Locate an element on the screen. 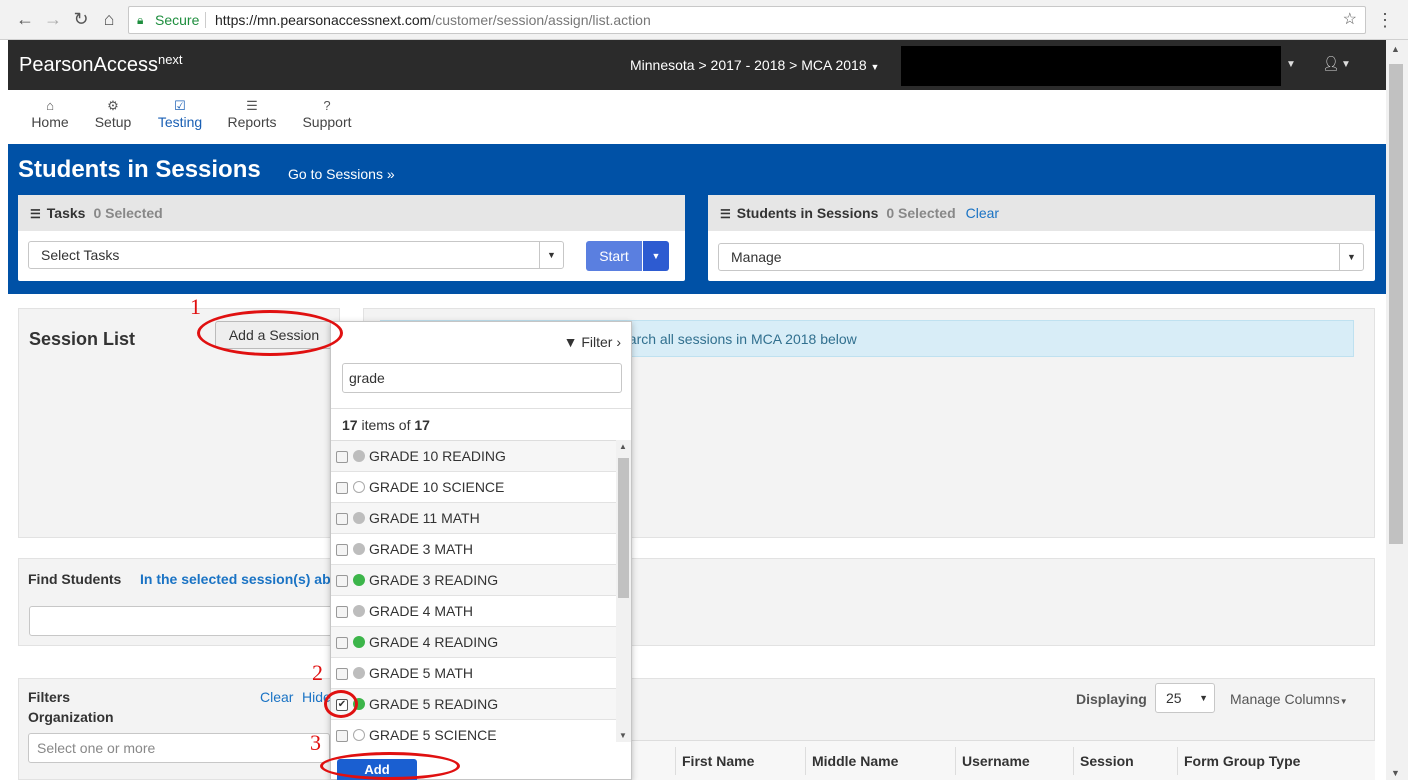  filter-toggle: ▼ Filter › is located at coordinates (592, 342).